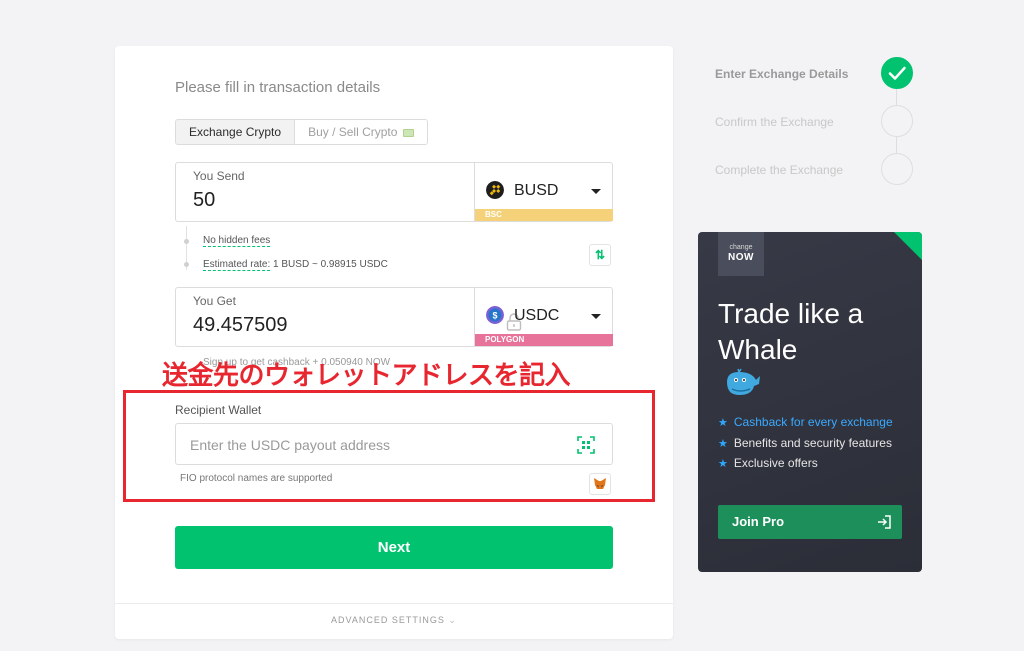  I want to click on send-label: You Send, so click(219, 176).